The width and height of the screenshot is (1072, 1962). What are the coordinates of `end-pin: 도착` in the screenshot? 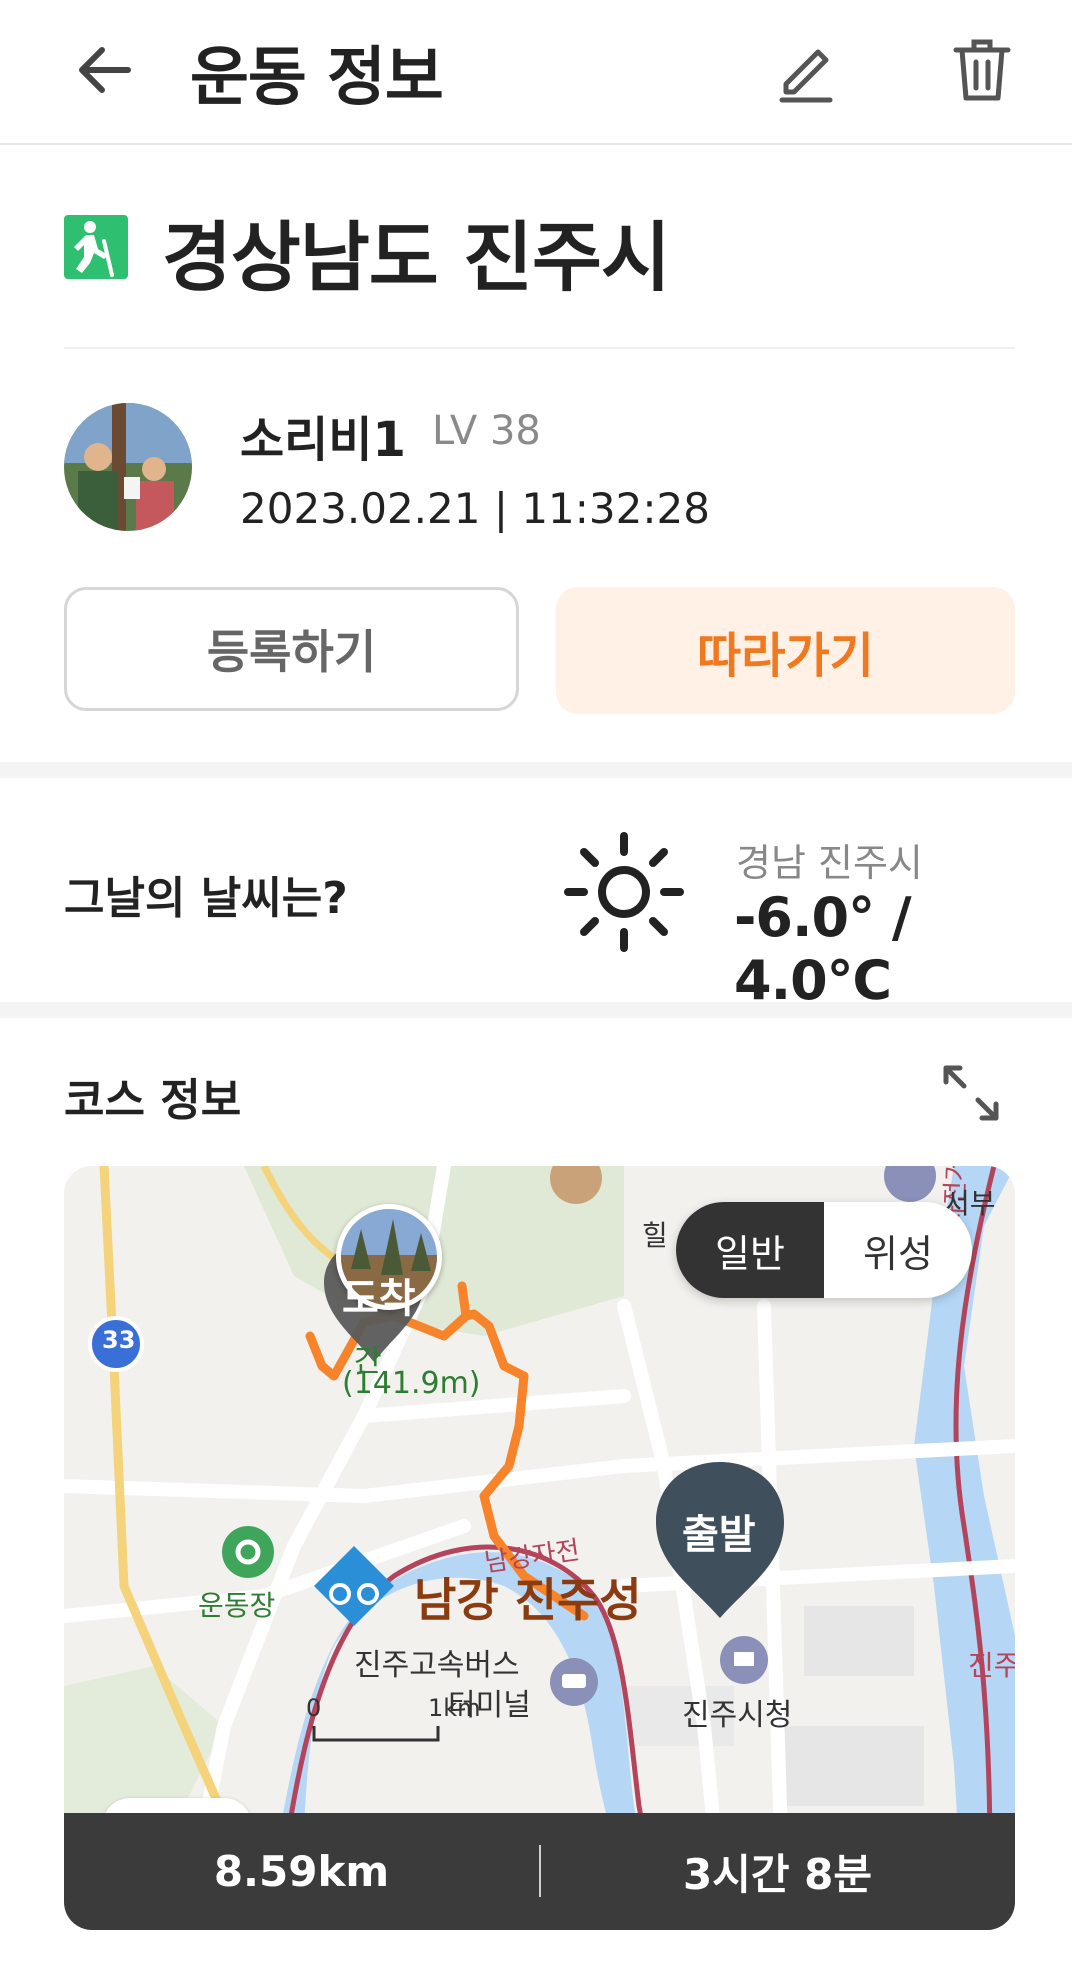 It's located at (379, 1295).